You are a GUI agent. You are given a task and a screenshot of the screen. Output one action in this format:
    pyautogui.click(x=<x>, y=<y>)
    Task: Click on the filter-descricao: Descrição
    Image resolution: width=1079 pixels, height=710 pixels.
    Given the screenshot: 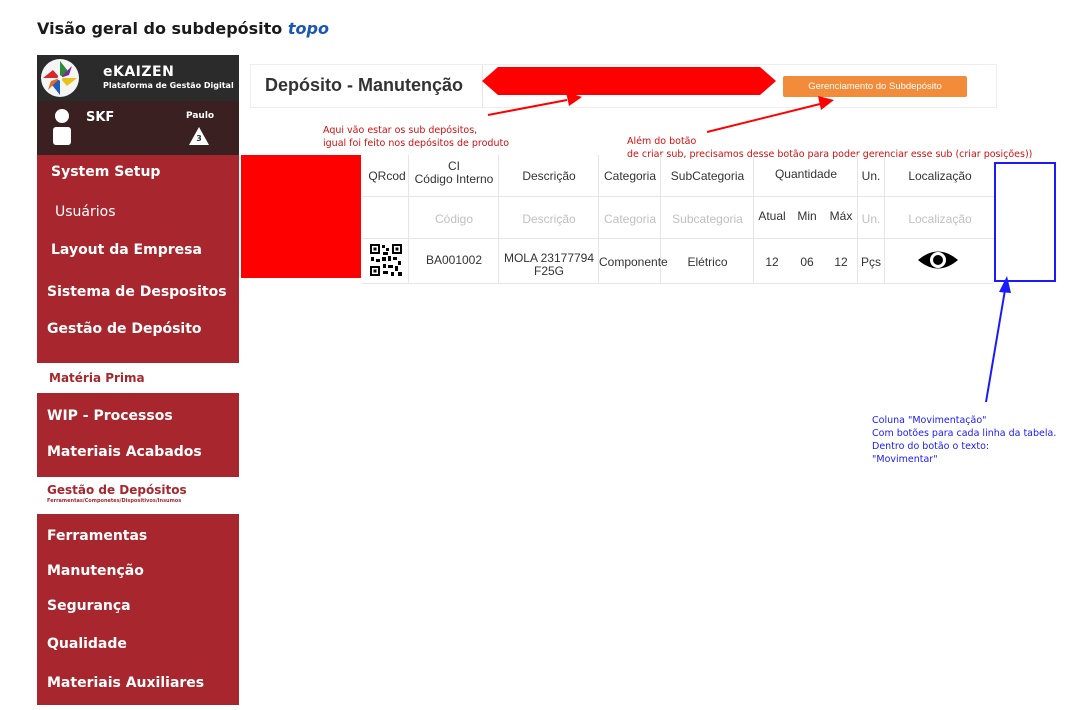 What is the action you would take?
    pyautogui.click(x=549, y=219)
    